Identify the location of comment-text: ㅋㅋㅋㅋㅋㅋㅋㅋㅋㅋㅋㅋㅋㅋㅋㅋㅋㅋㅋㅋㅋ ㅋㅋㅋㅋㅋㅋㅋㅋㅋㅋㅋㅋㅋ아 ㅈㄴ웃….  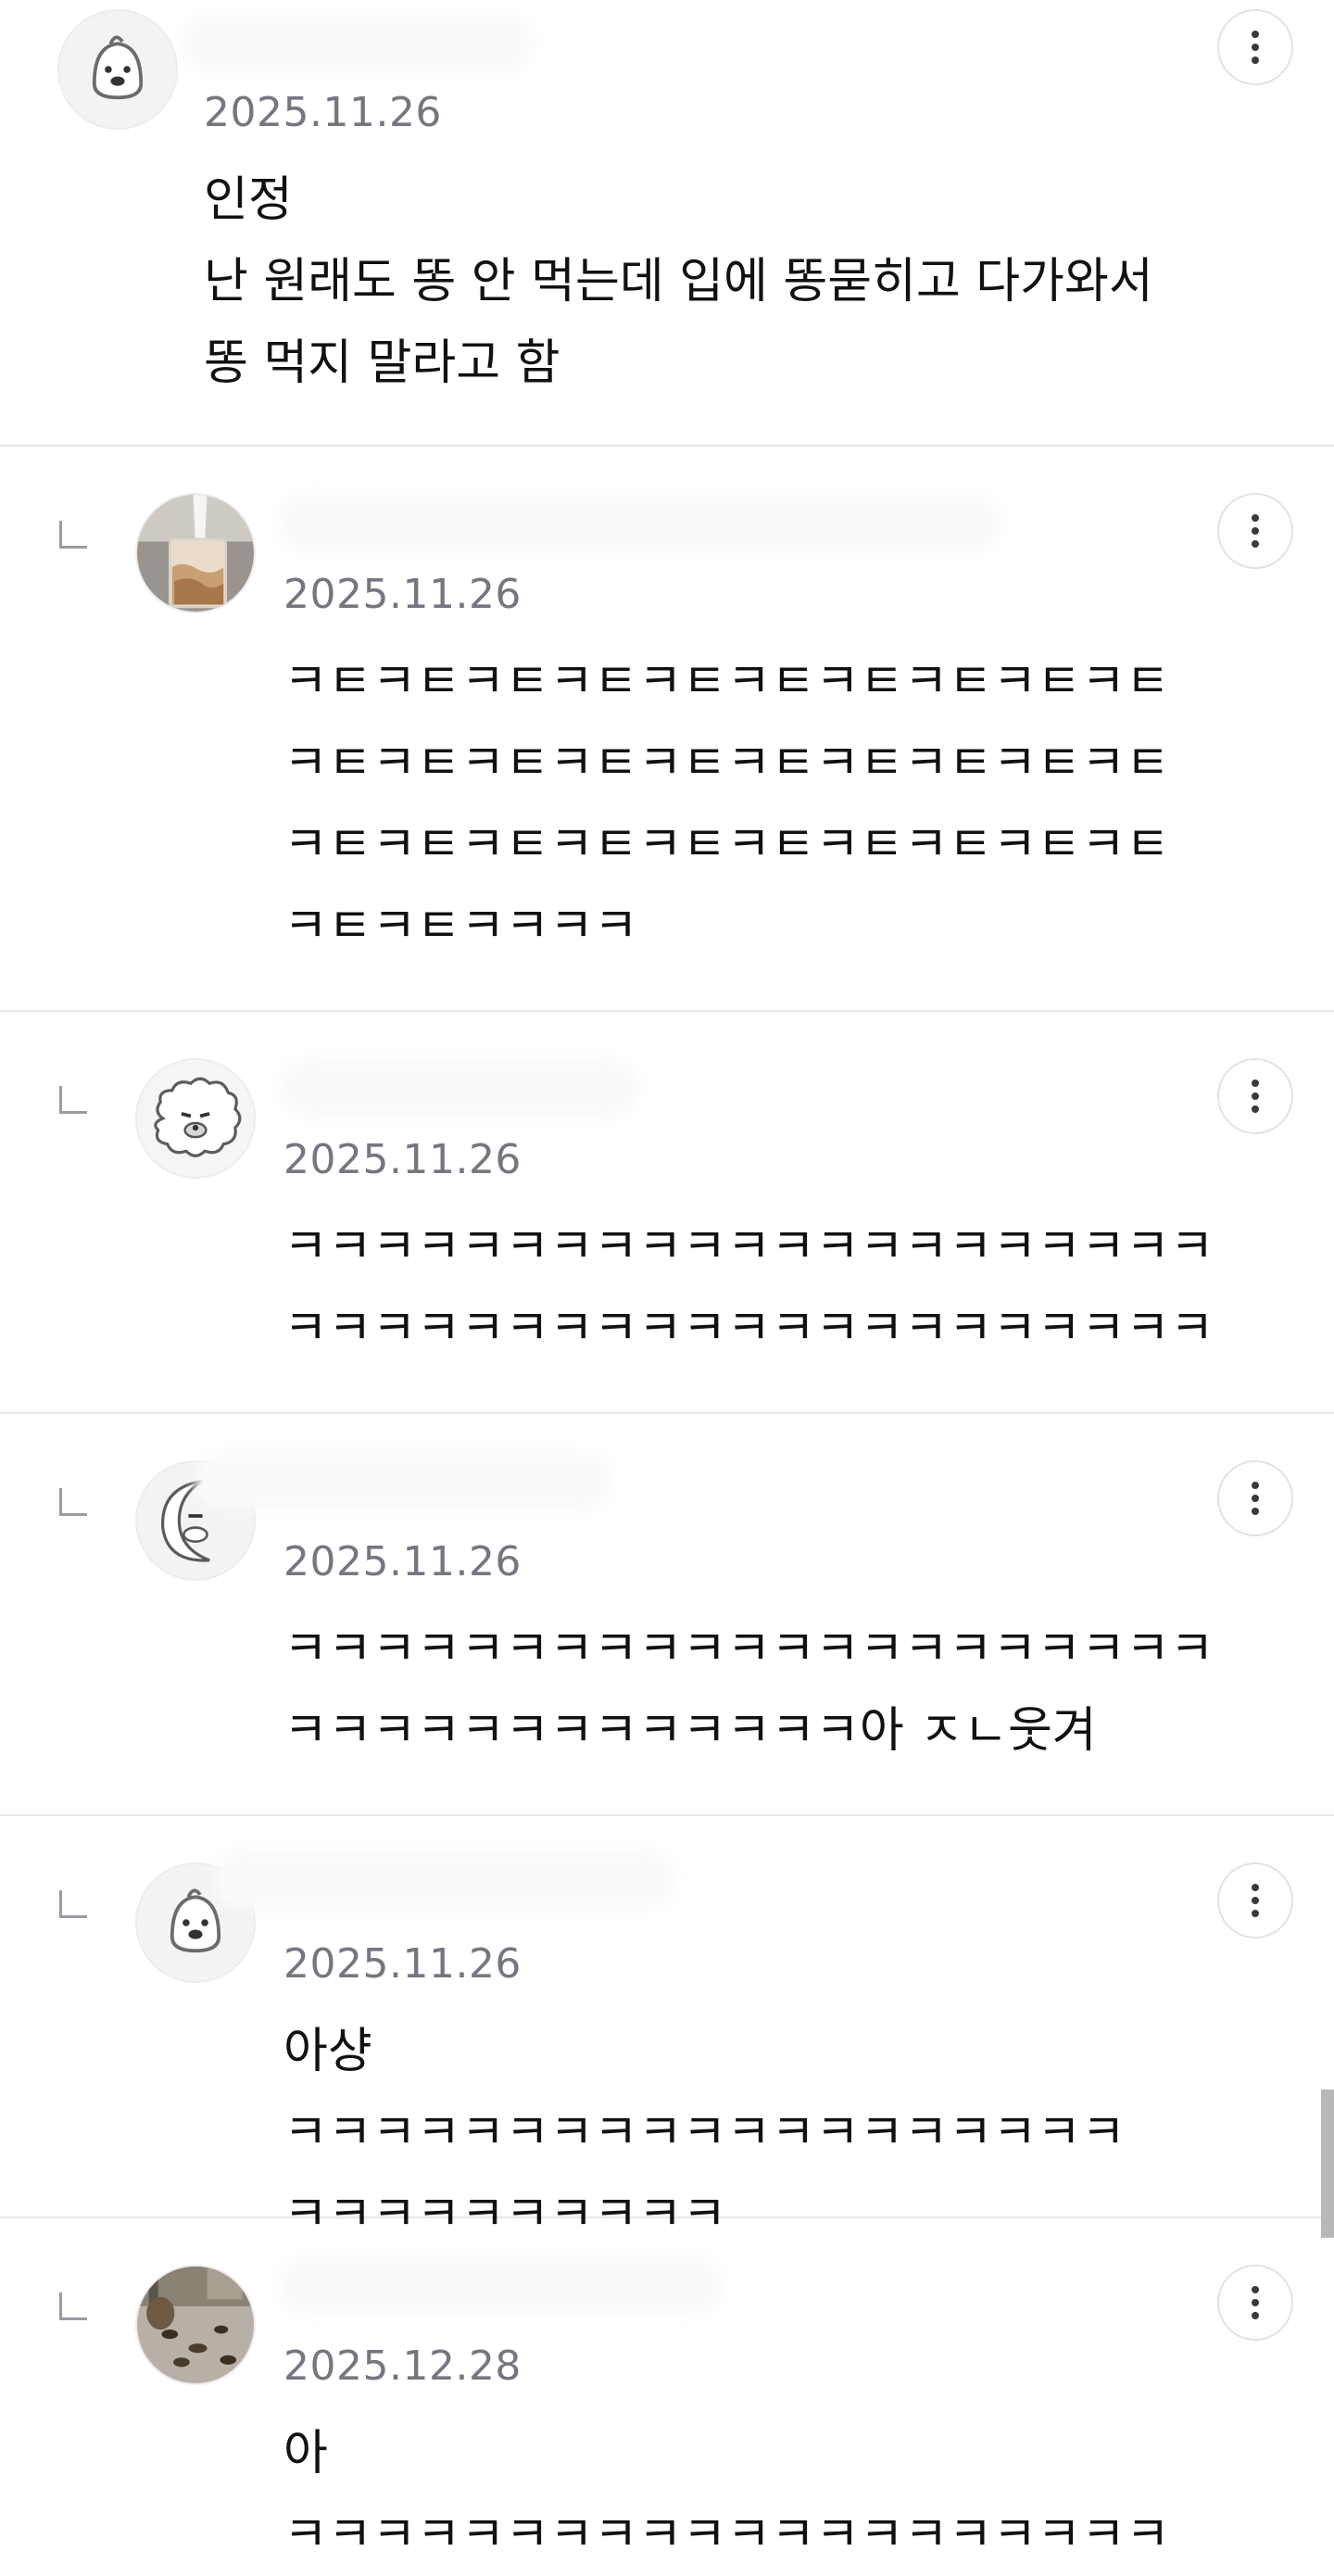
(748, 1690).